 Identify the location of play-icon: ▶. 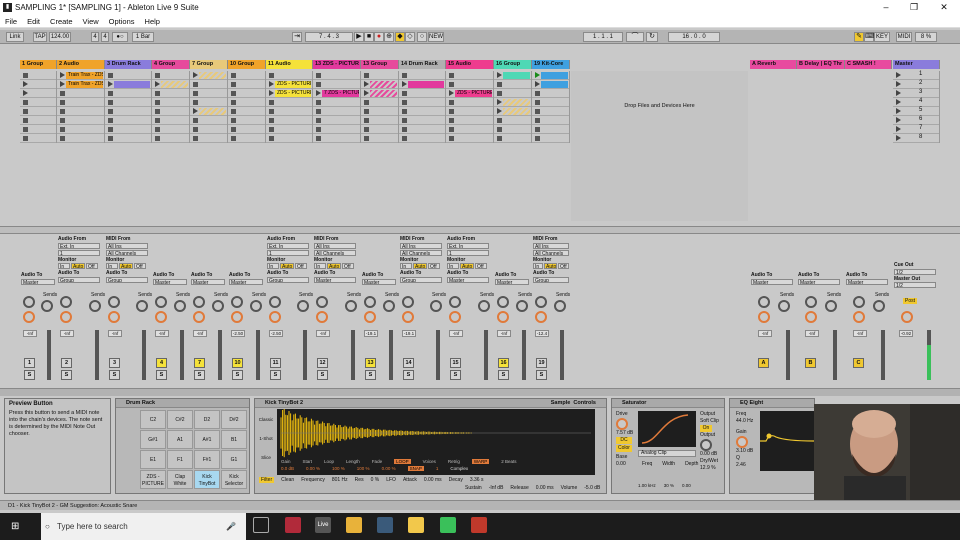
(359, 37).